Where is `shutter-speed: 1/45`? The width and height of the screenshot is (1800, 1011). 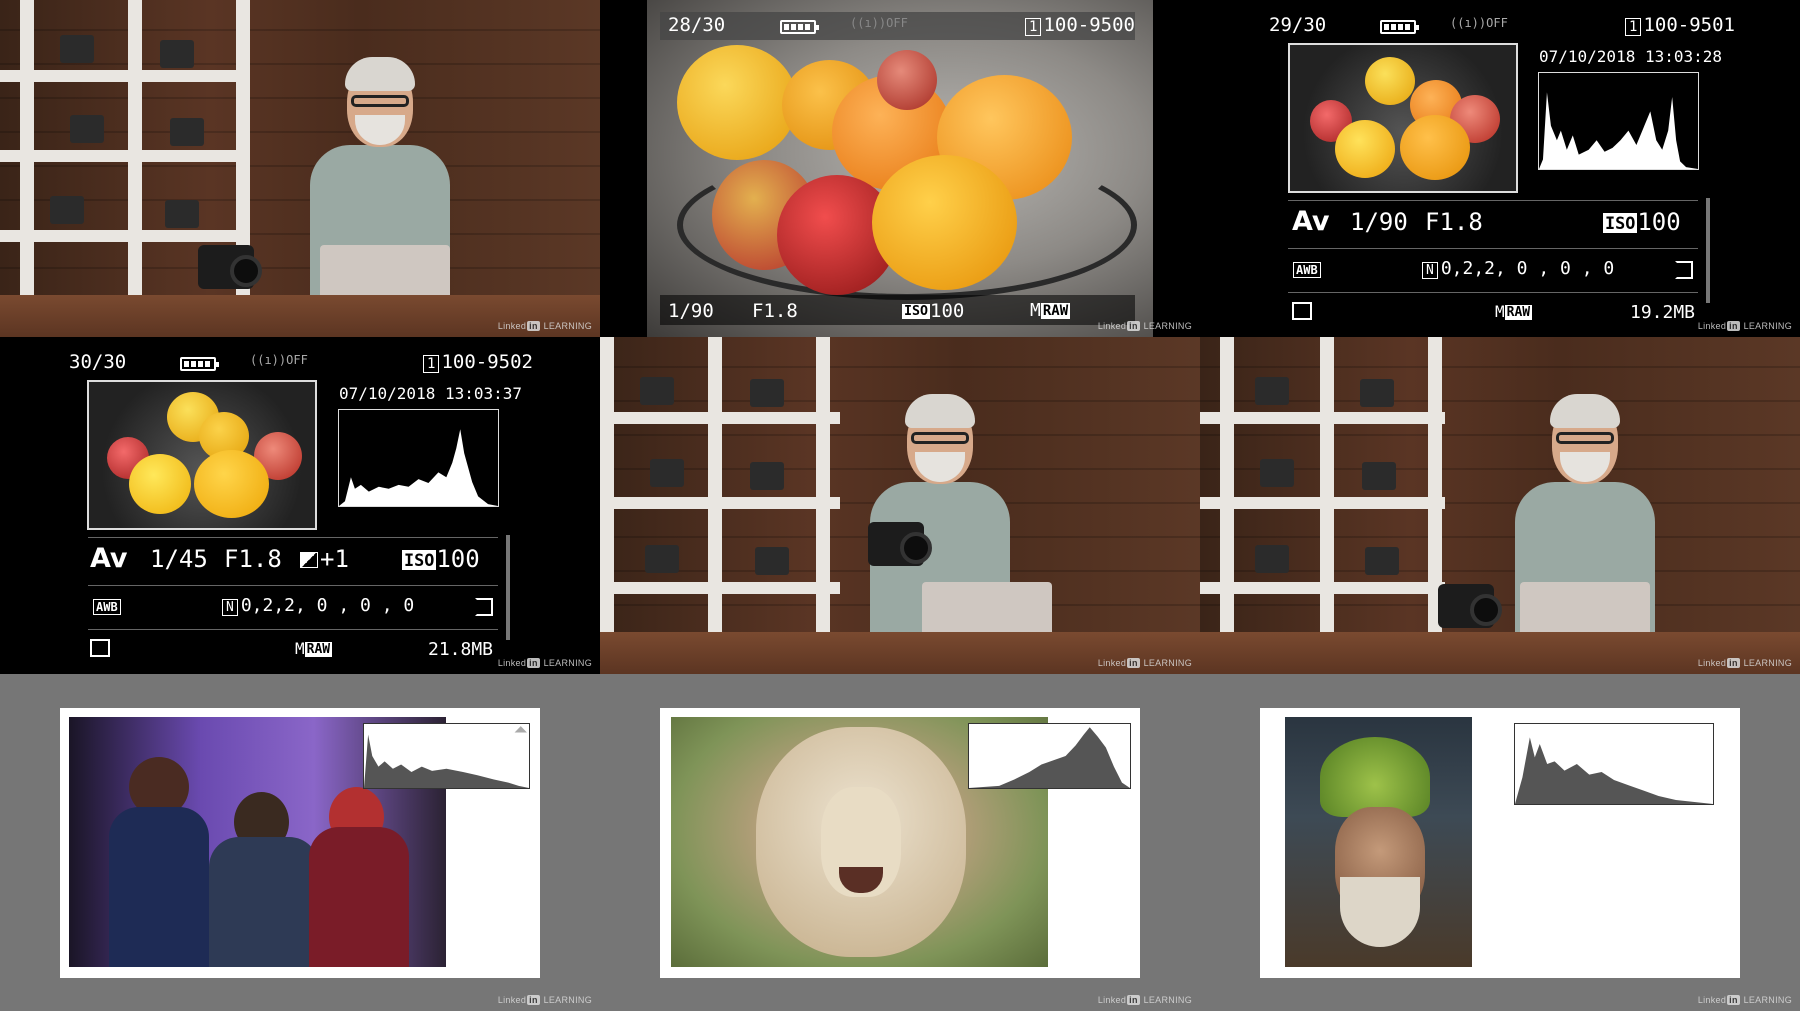
shutter-speed: 1/45 is located at coordinates (179, 559).